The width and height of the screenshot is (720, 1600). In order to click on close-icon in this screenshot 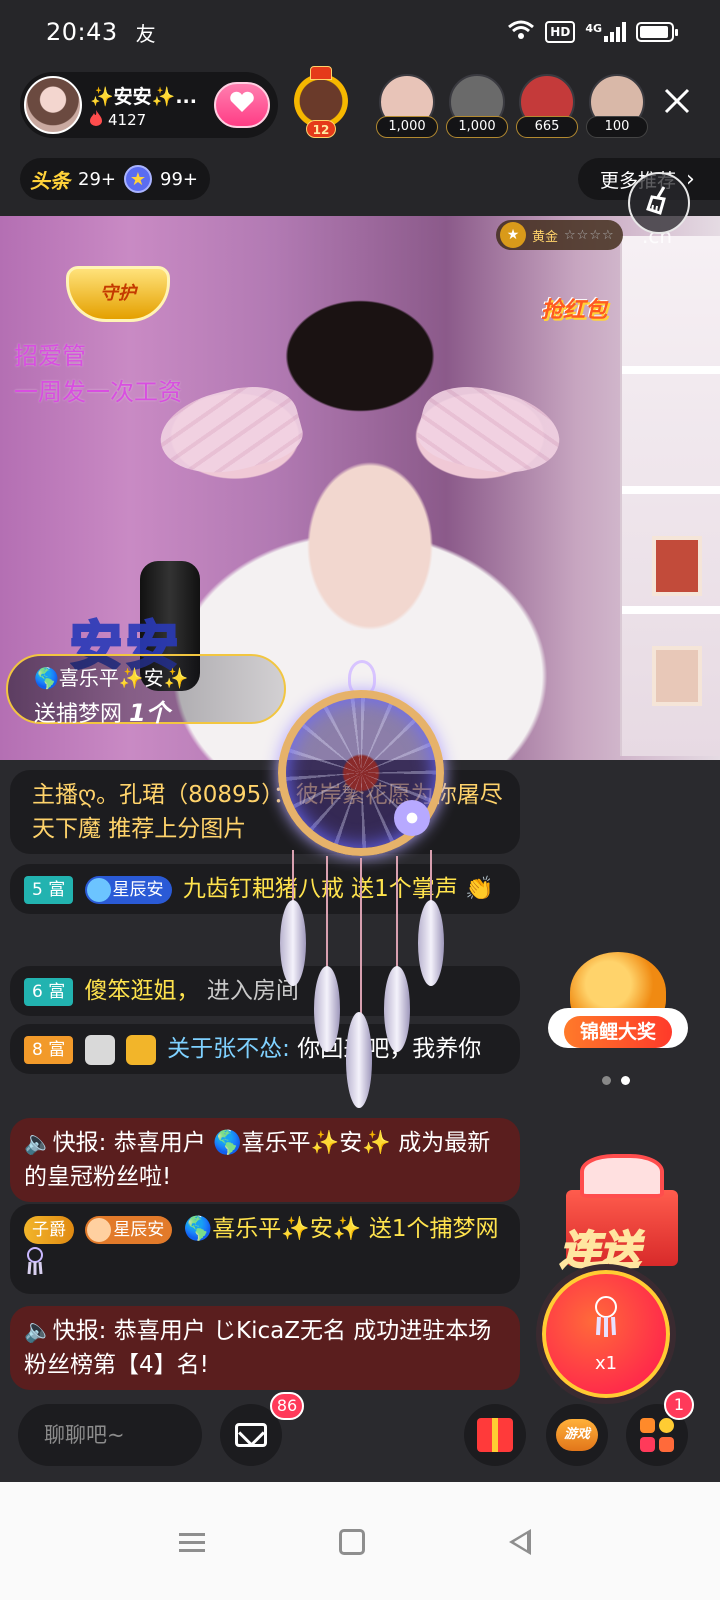, I will do `click(677, 103)`.